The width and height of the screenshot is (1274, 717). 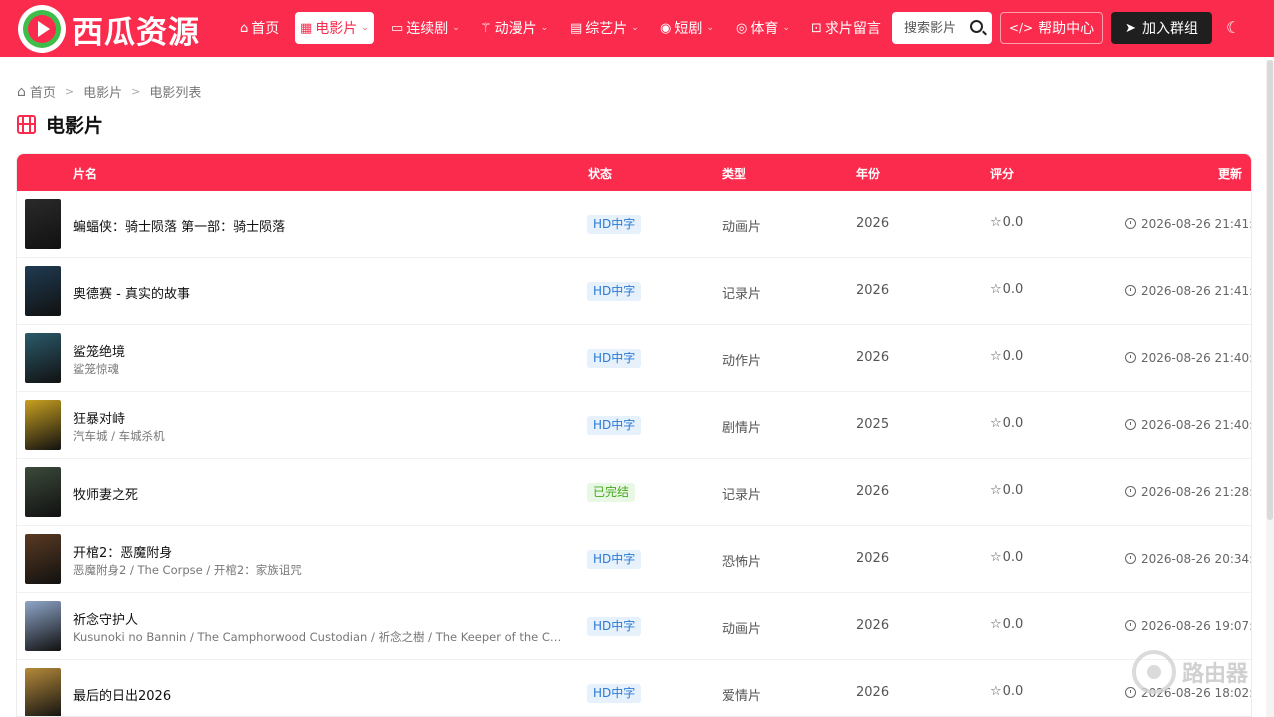 I want to click on search-input, so click(x=938, y=28).